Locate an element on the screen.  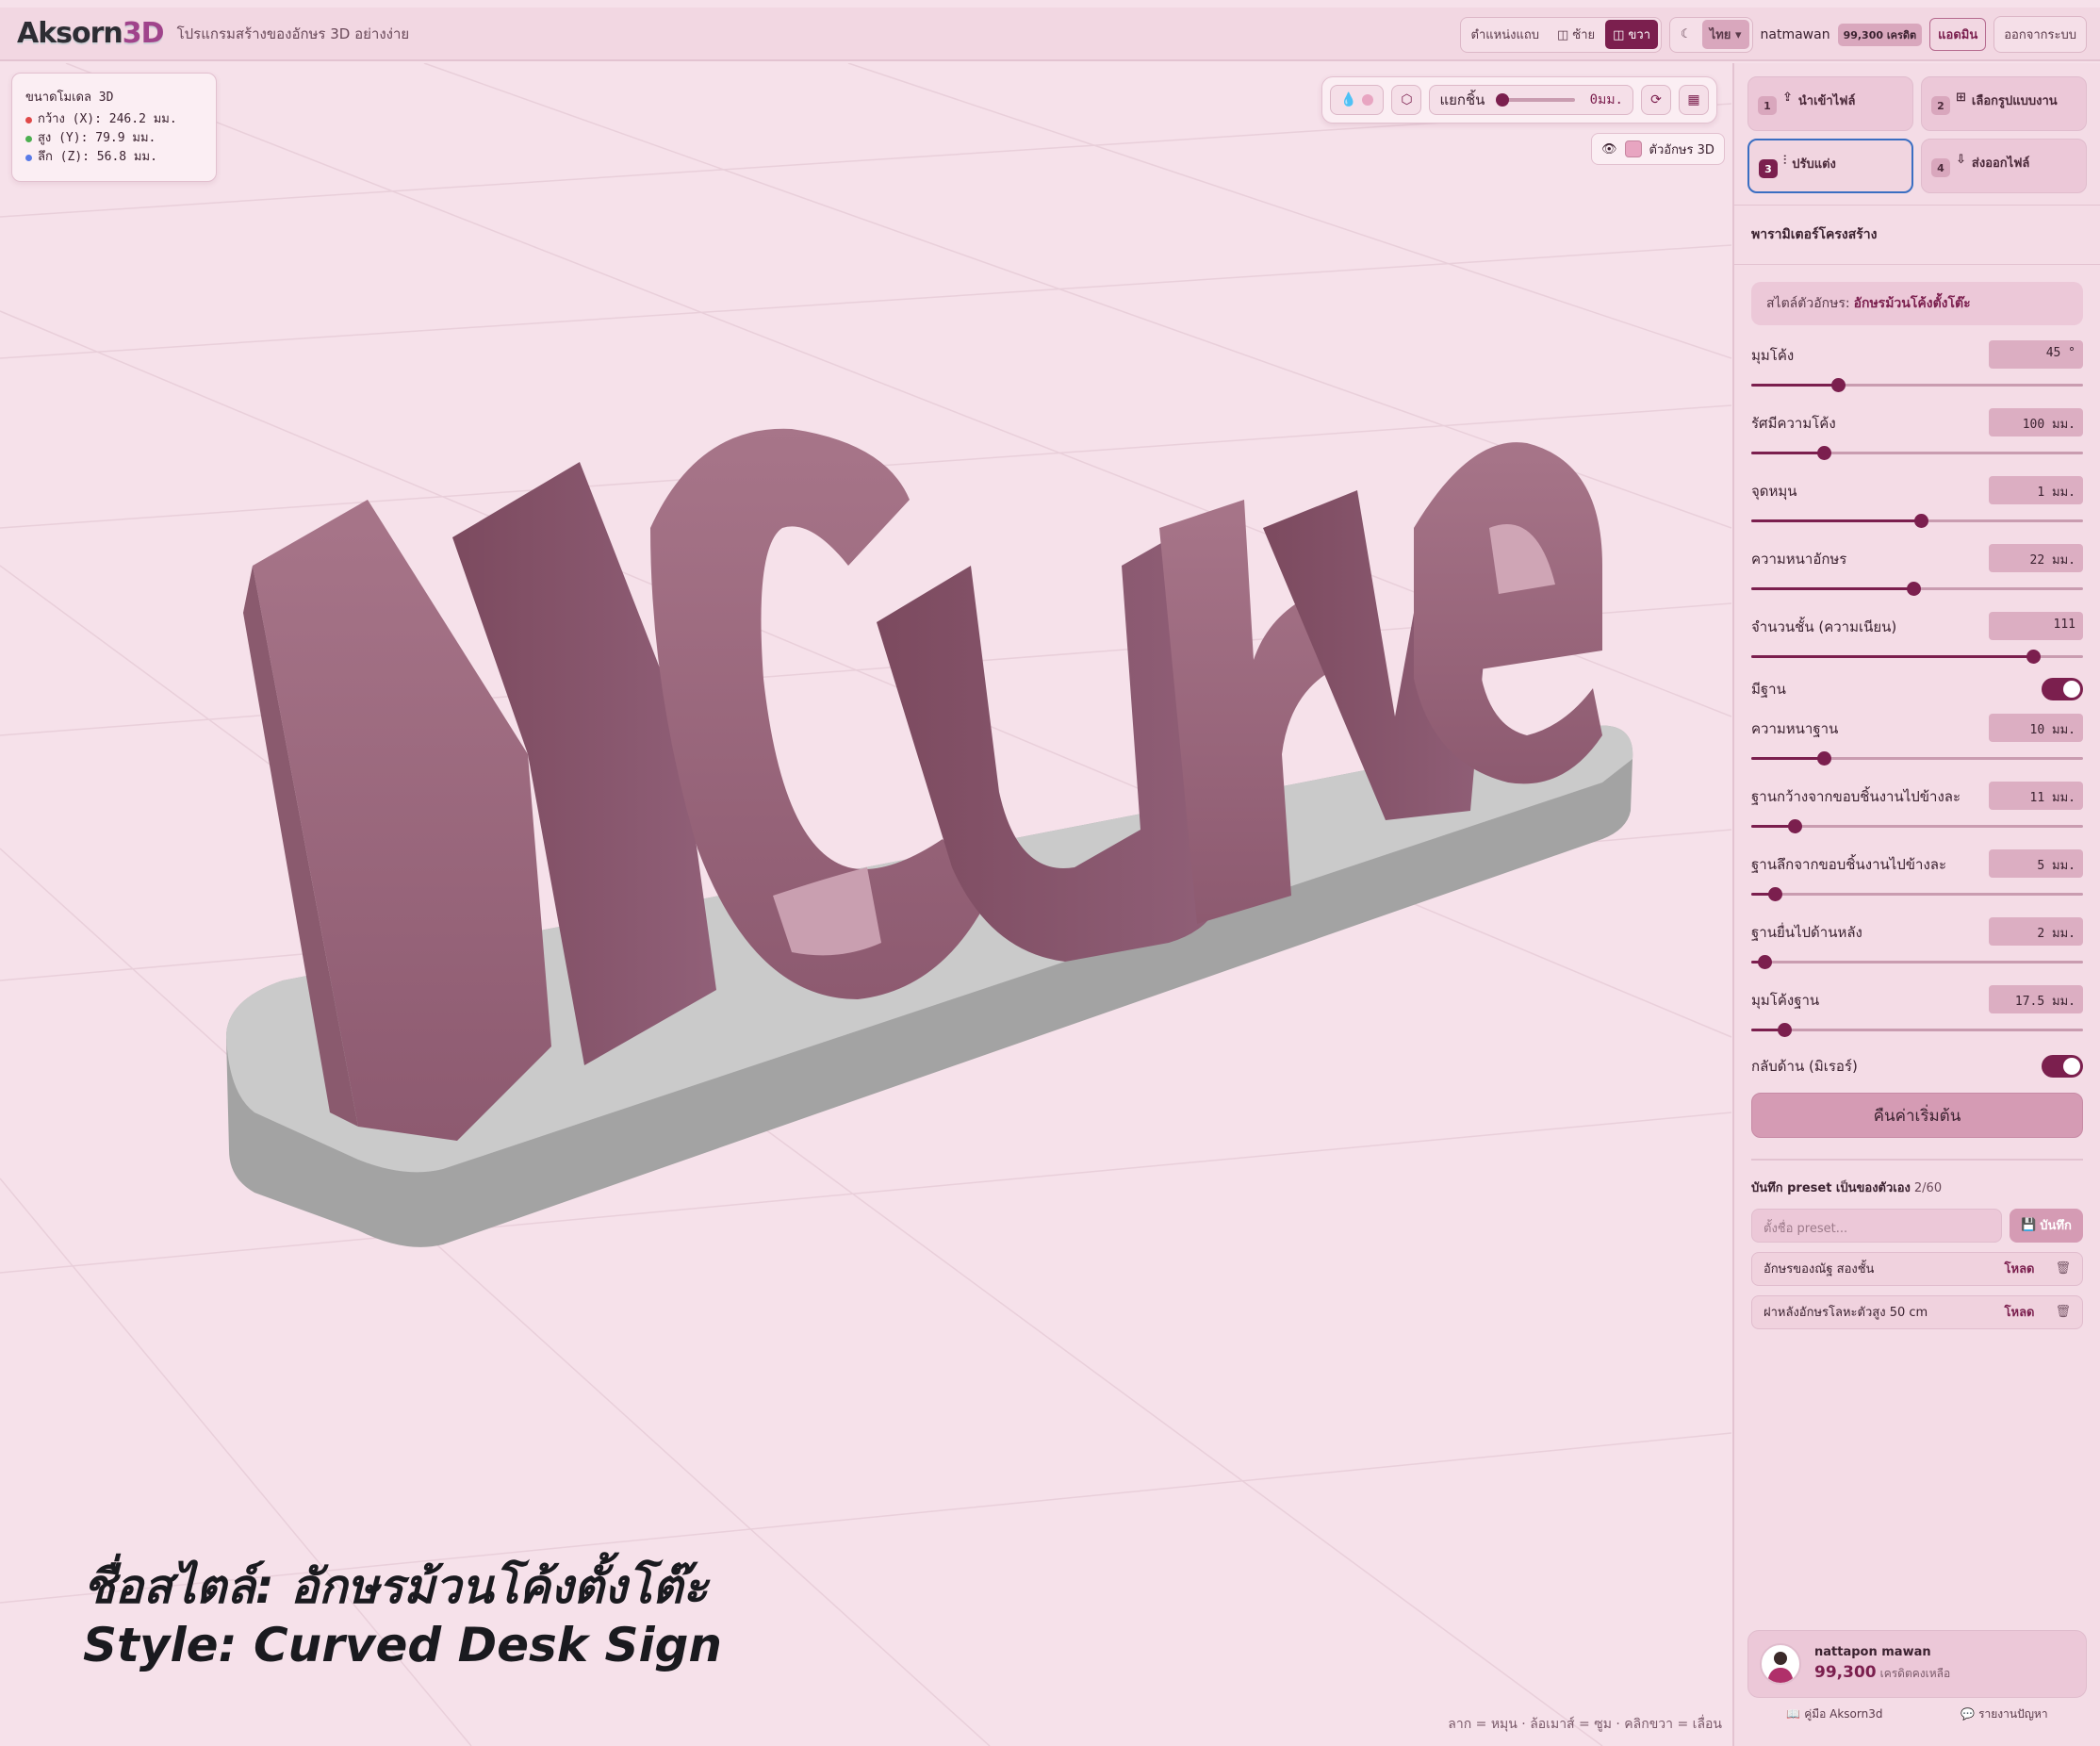
material-button: 💧 is located at coordinates (1357, 100).